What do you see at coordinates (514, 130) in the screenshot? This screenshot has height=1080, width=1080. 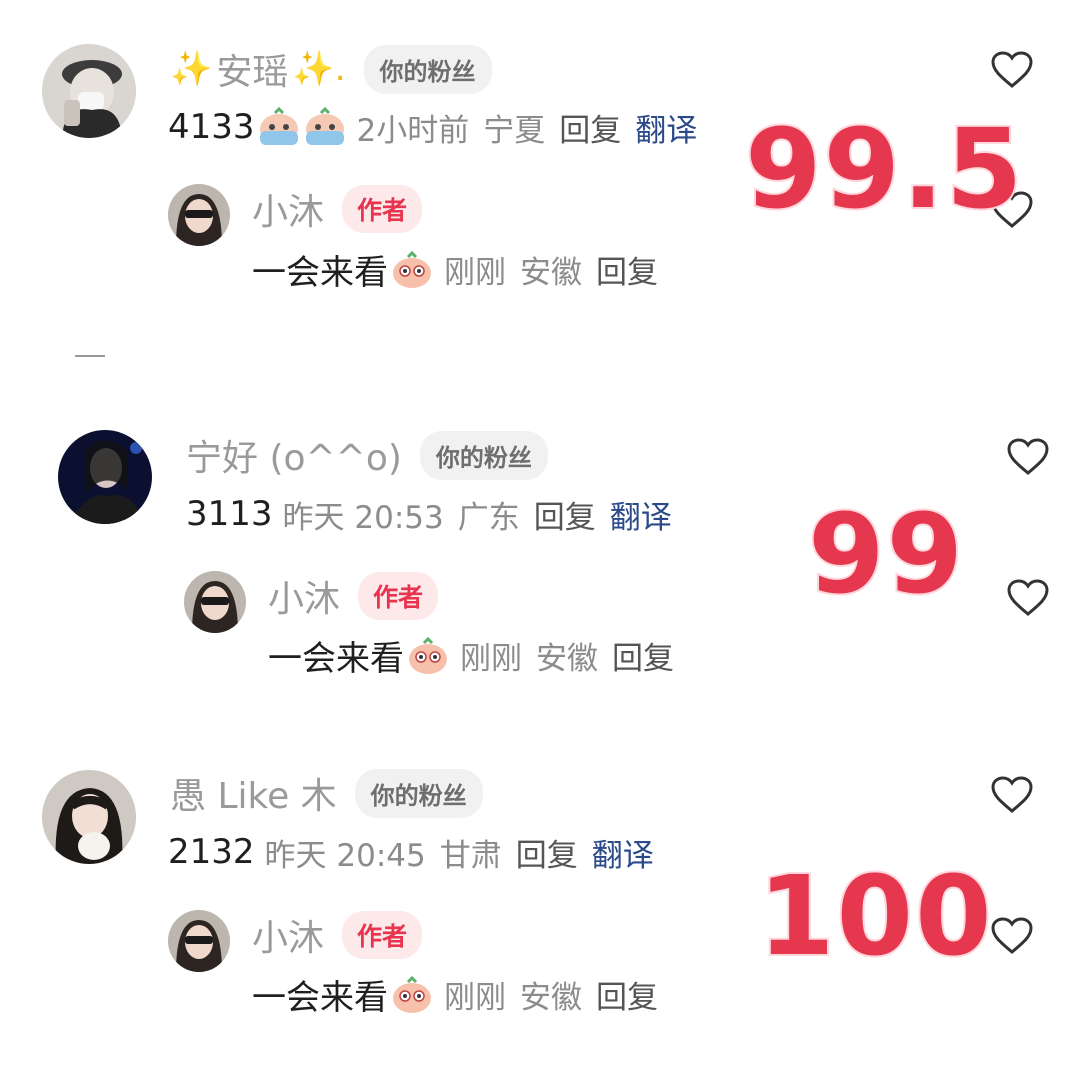 I see `comment-region: 宁夏` at bounding box center [514, 130].